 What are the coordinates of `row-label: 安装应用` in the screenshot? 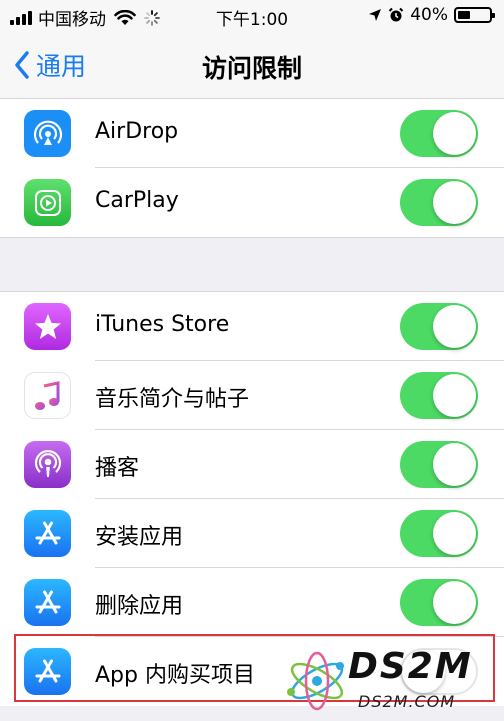 It's located at (139, 537).